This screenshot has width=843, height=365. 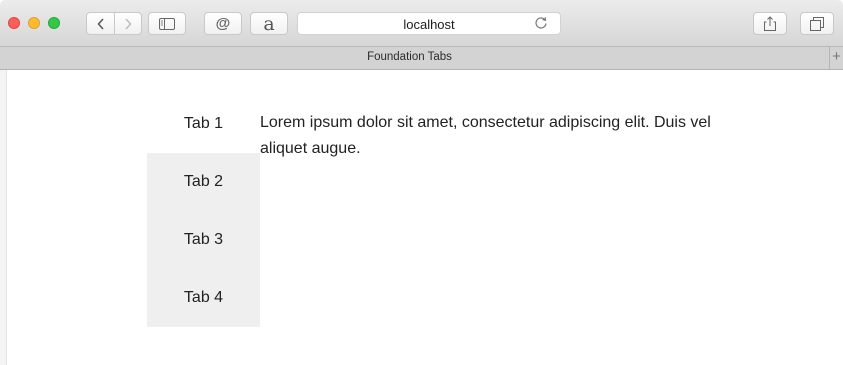 I want to click on extension-a-icon: a, so click(x=269, y=23).